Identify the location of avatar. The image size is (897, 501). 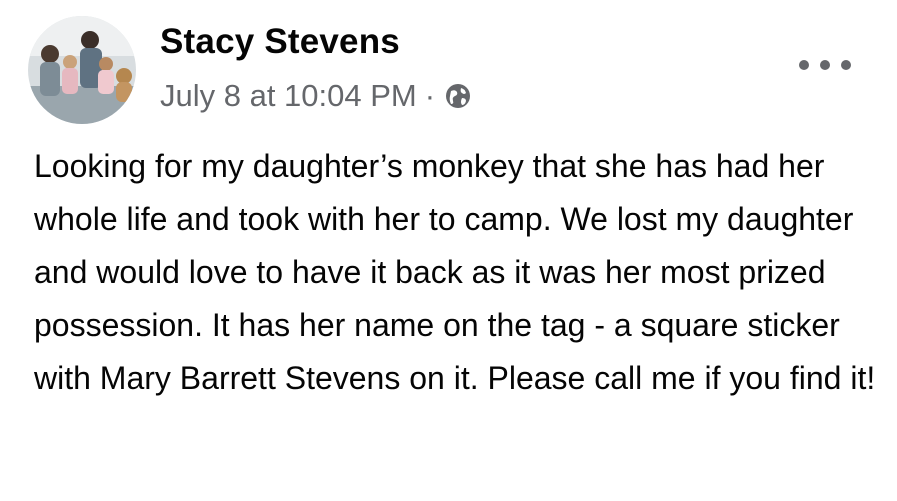
(82, 70).